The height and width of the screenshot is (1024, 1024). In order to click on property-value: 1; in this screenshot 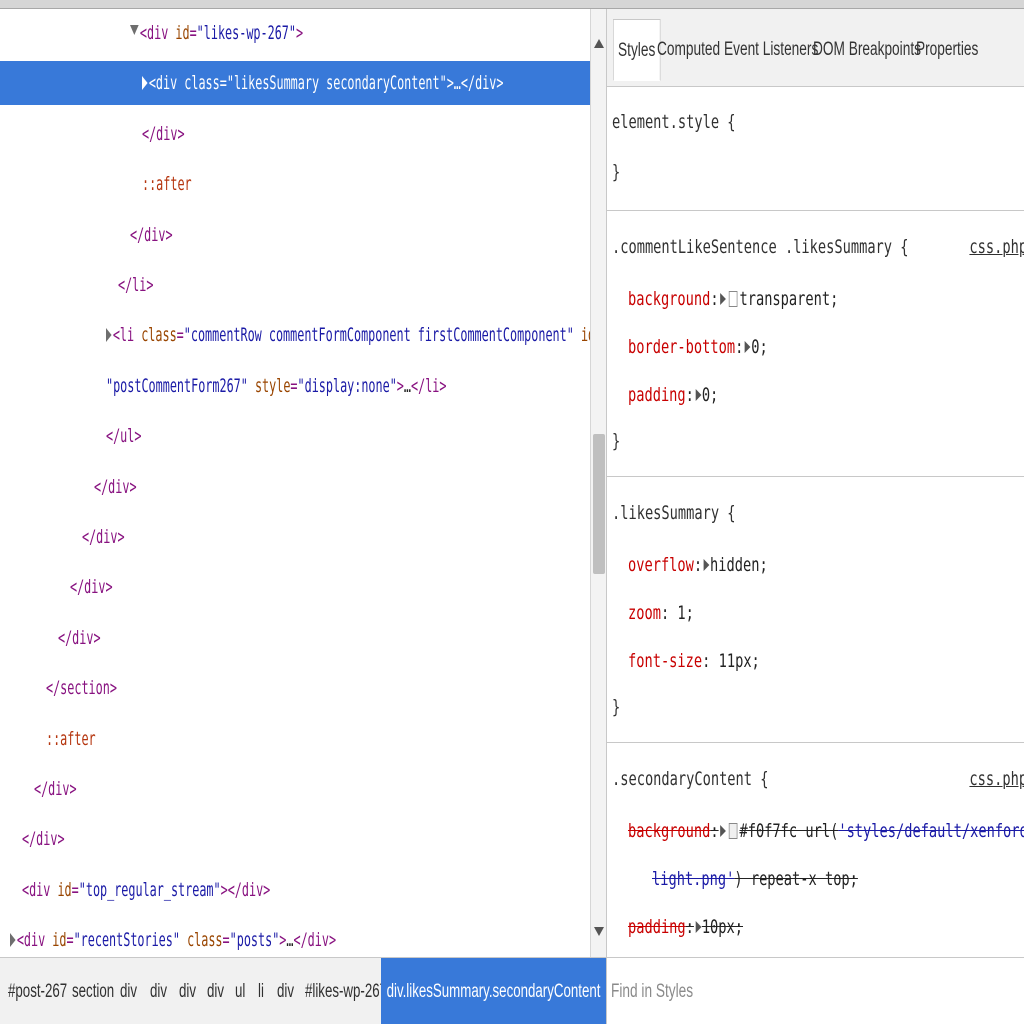, I will do `click(685, 613)`.